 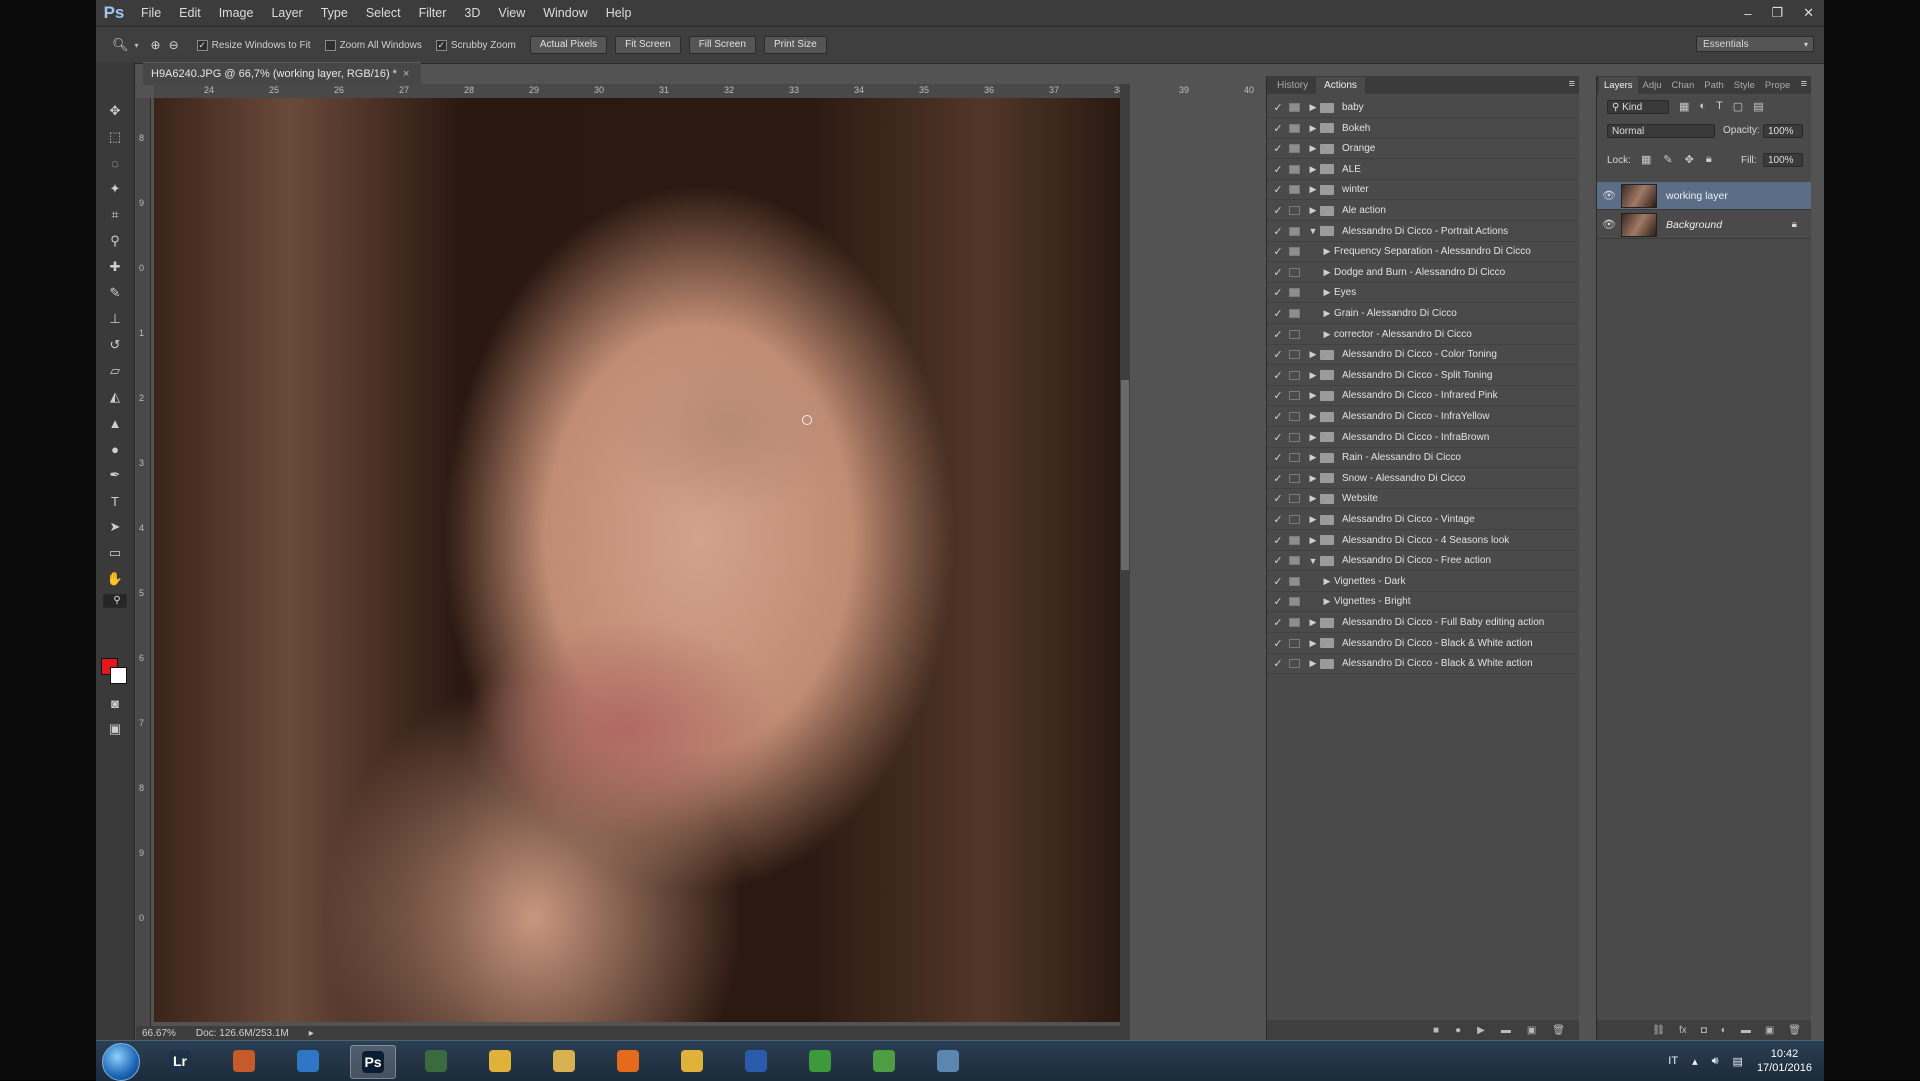 I want to click on chrome-icon, so click(x=692, y=1061).